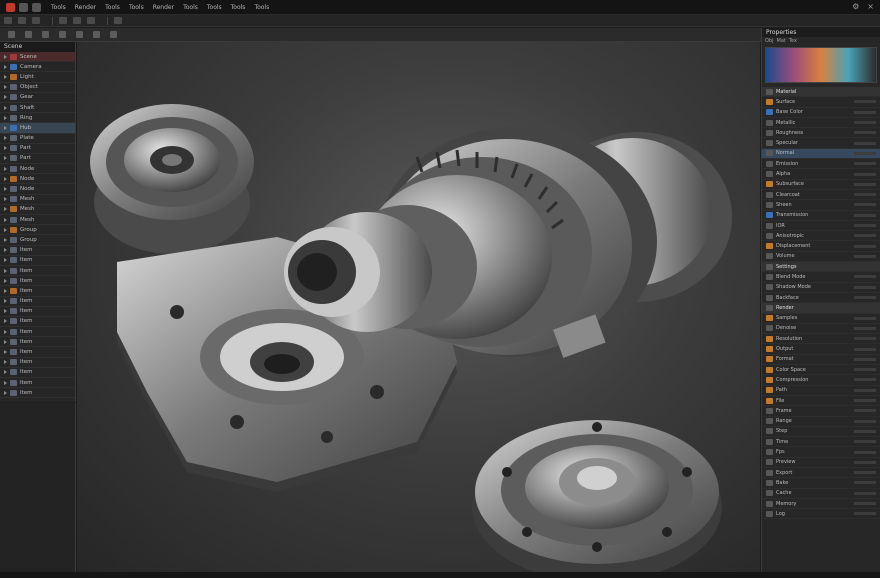 The image size is (880, 578). Describe the element at coordinates (821, 514) in the screenshot. I see `property-row: Log` at that location.